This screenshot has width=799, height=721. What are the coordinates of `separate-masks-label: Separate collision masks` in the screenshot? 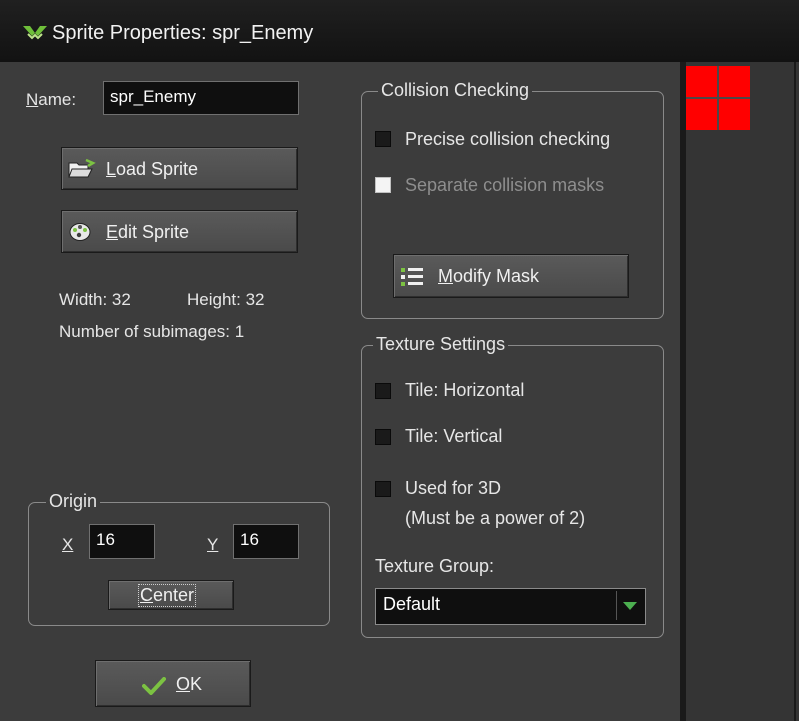 It's located at (505, 185).